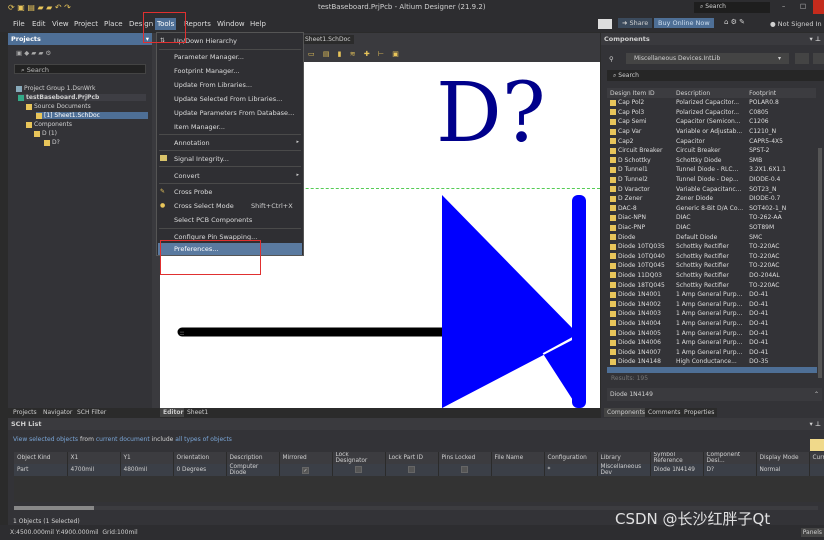 Image resolution: width=824 pixels, height=540 pixels. What do you see at coordinates (328, 39) in the screenshot?
I see `doc-tab-sheet1: Sheet1.SchDoc` at bounding box center [328, 39].